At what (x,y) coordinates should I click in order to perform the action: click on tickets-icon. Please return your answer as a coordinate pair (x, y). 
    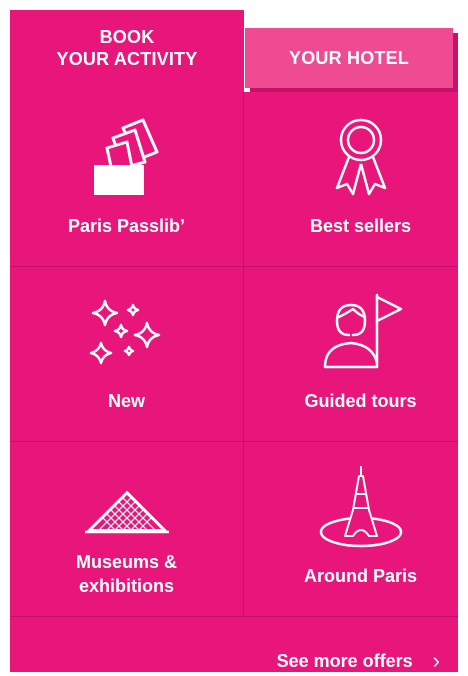
    Looking at the image, I should click on (125, 156).